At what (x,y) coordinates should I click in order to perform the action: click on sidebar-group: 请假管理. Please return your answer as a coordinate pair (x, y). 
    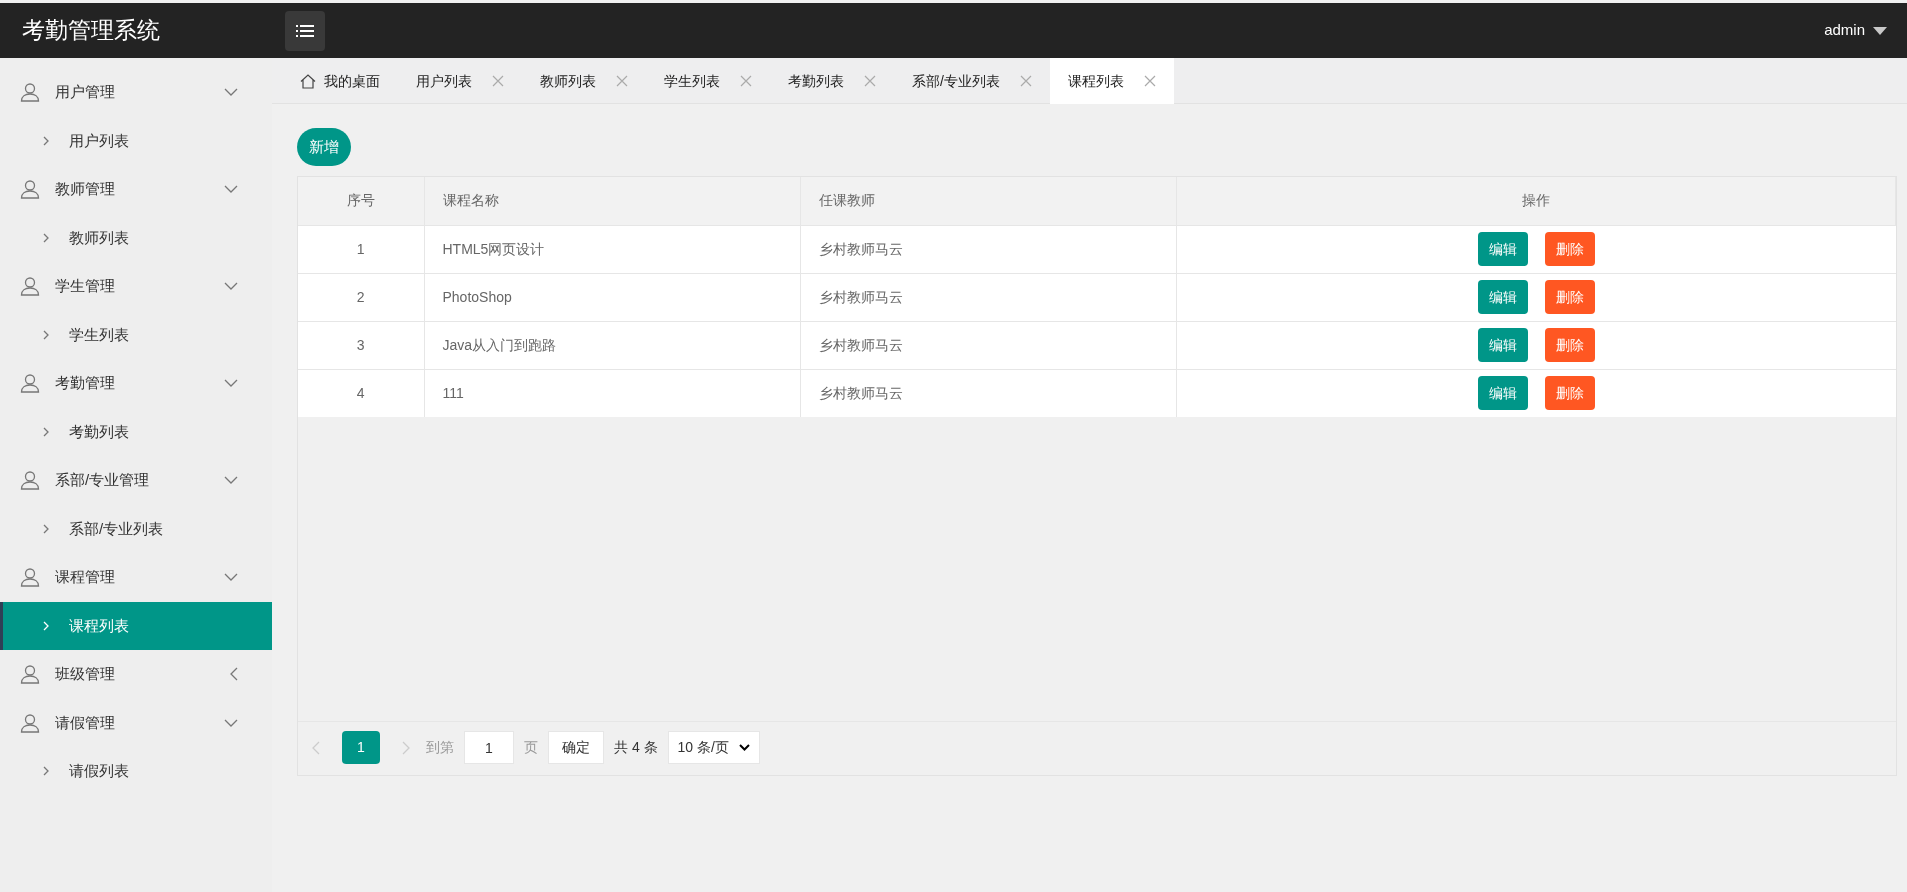
    Looking at the image, I should click on (136, 722).